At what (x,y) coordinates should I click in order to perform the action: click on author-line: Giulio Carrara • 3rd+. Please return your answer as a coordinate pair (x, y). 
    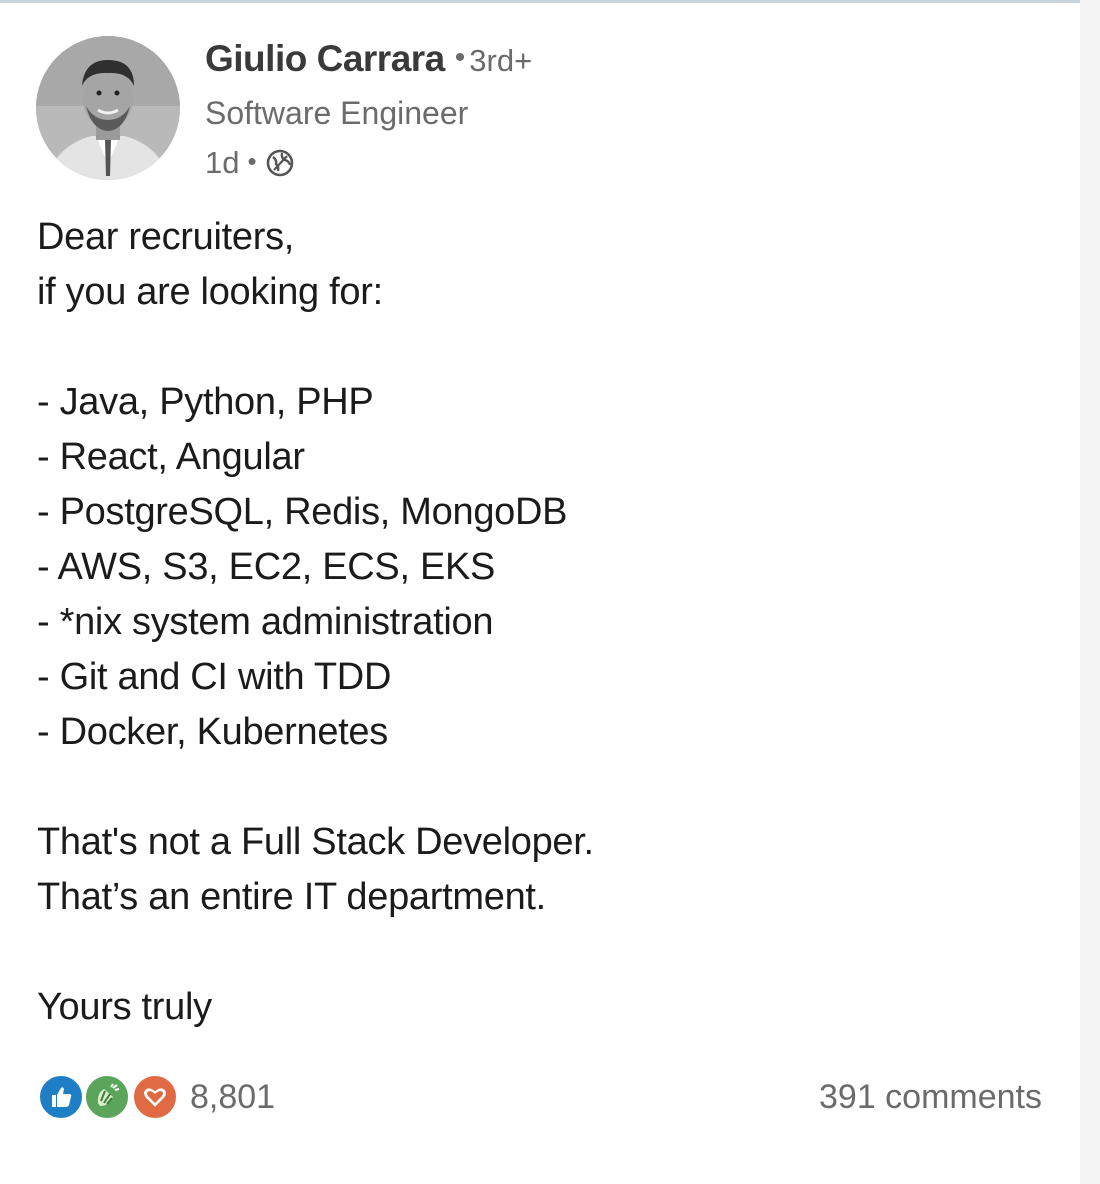
    Looking at the image, I should click on (368, 59).